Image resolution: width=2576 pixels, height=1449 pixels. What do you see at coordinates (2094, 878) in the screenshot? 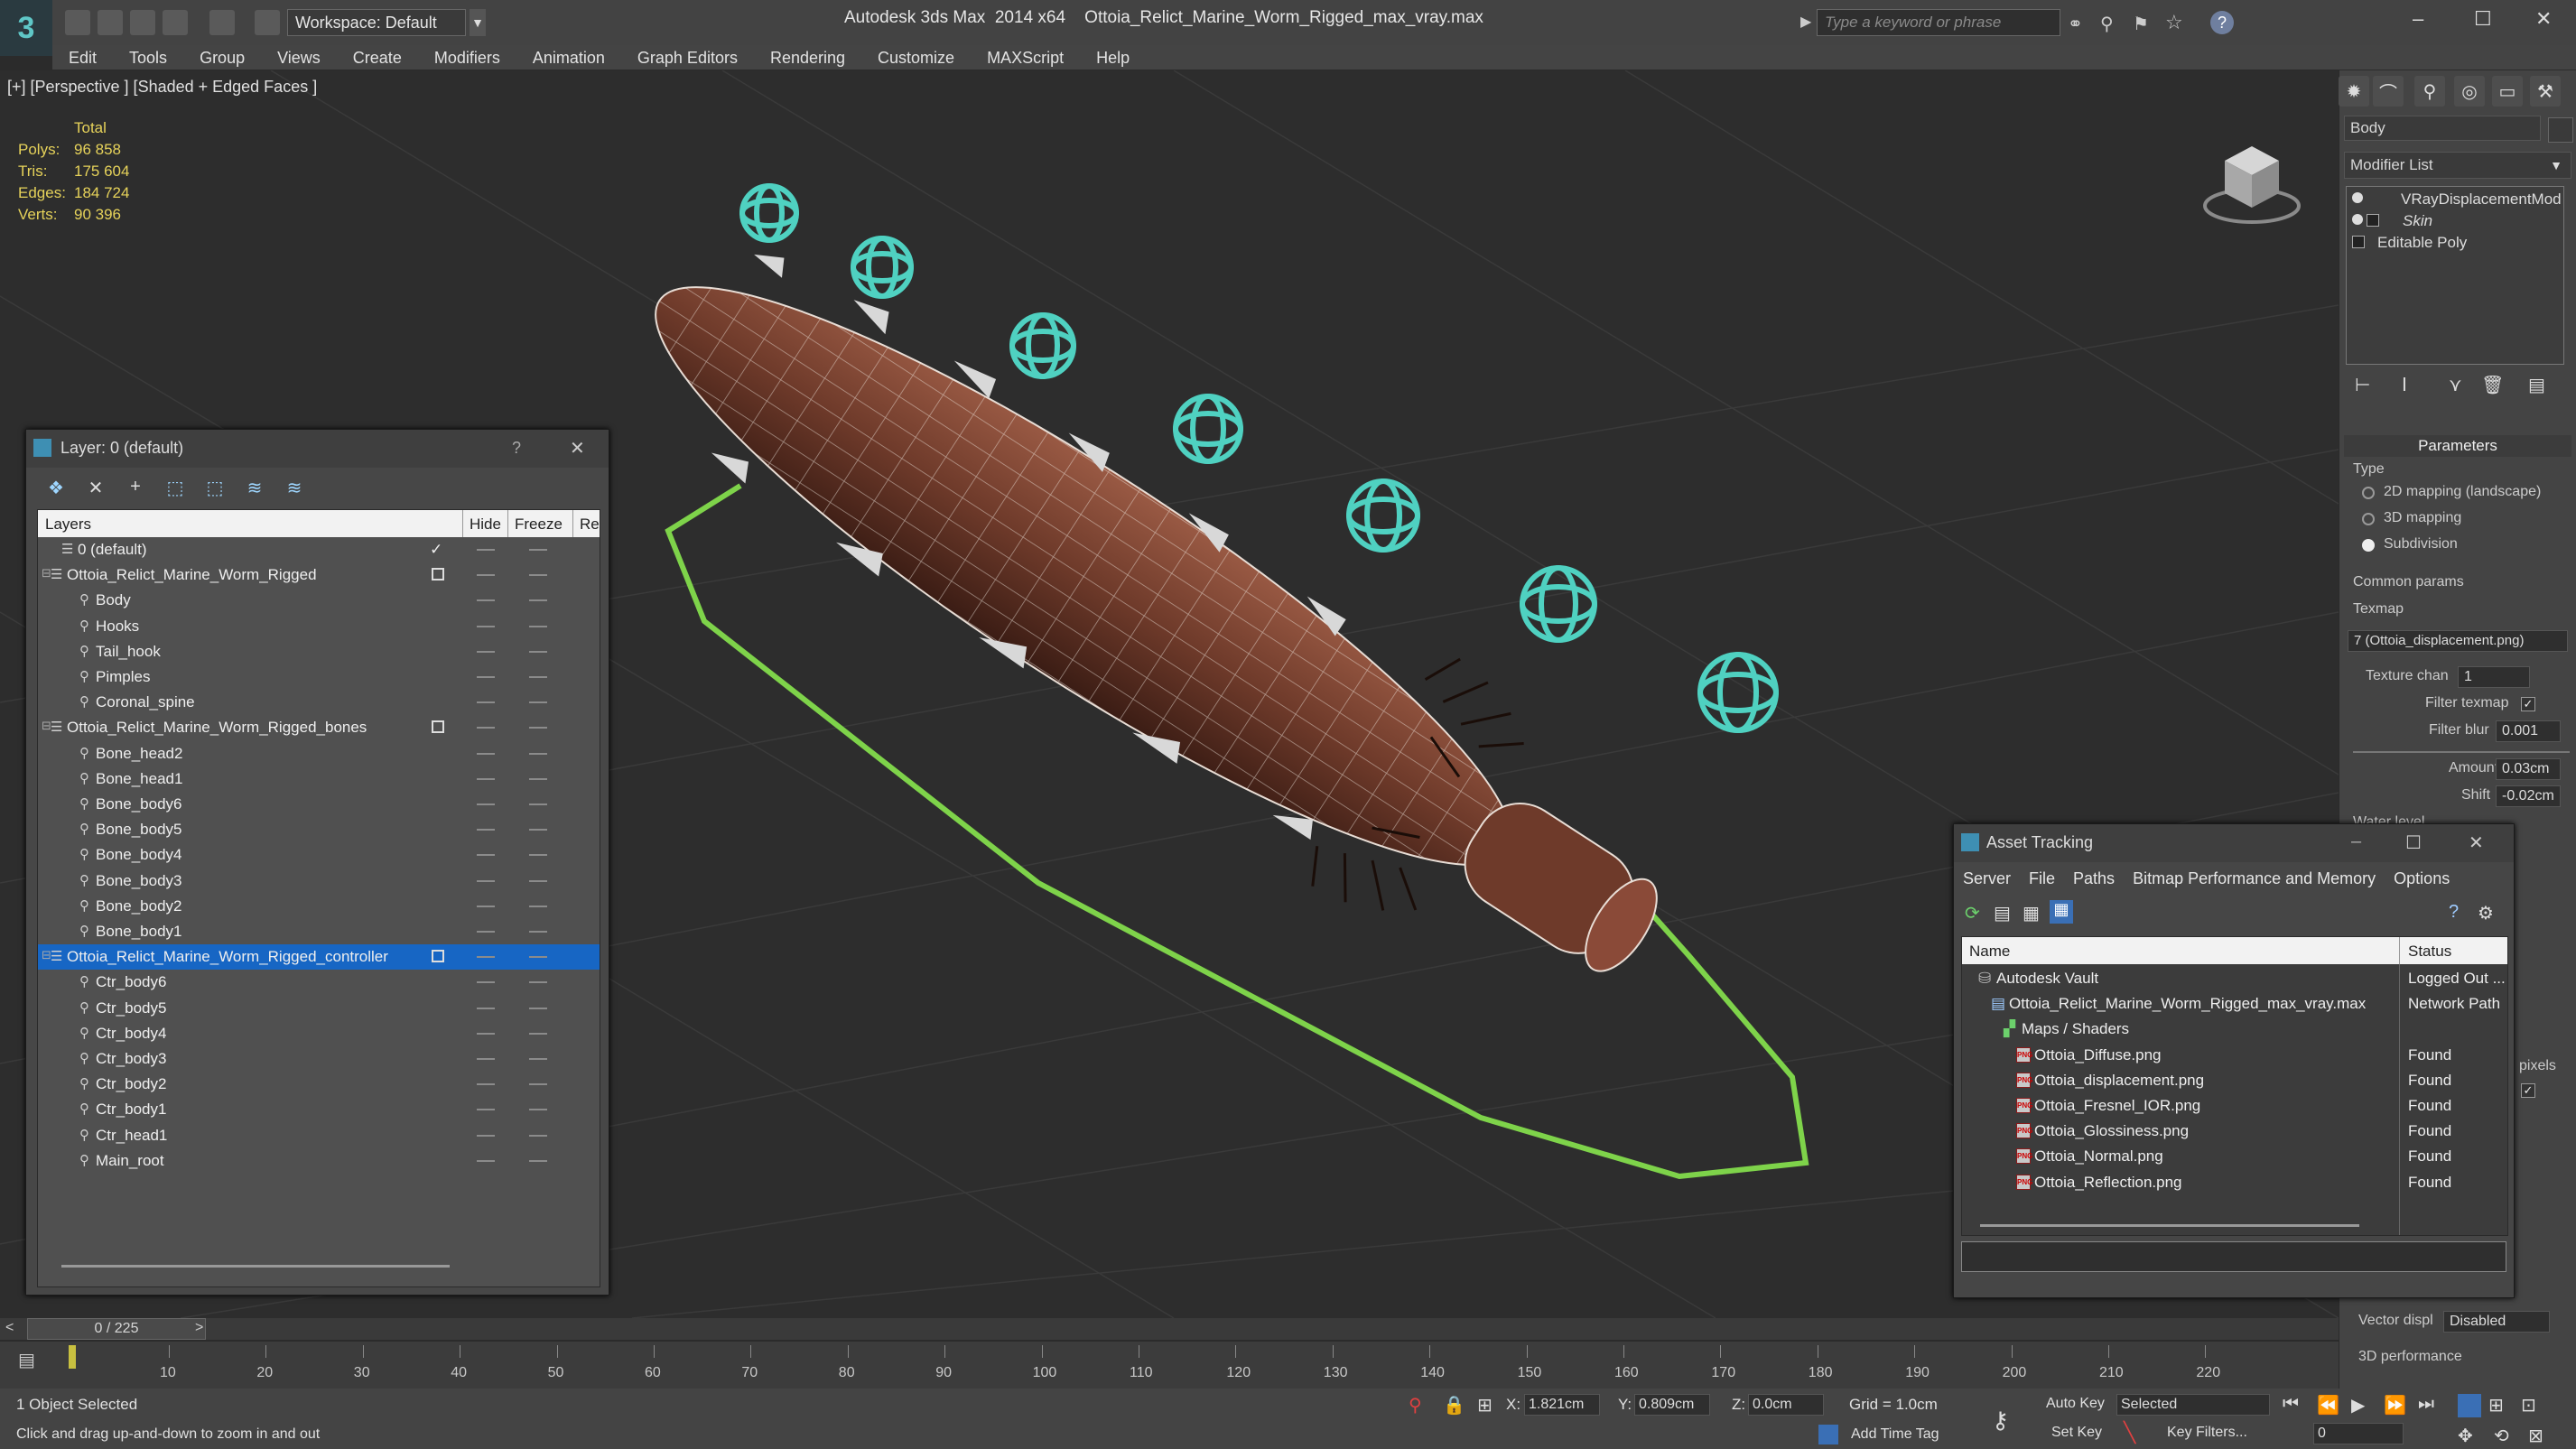
I see `asset-menu-paths: Paths` at bounding box center [2094, 878].